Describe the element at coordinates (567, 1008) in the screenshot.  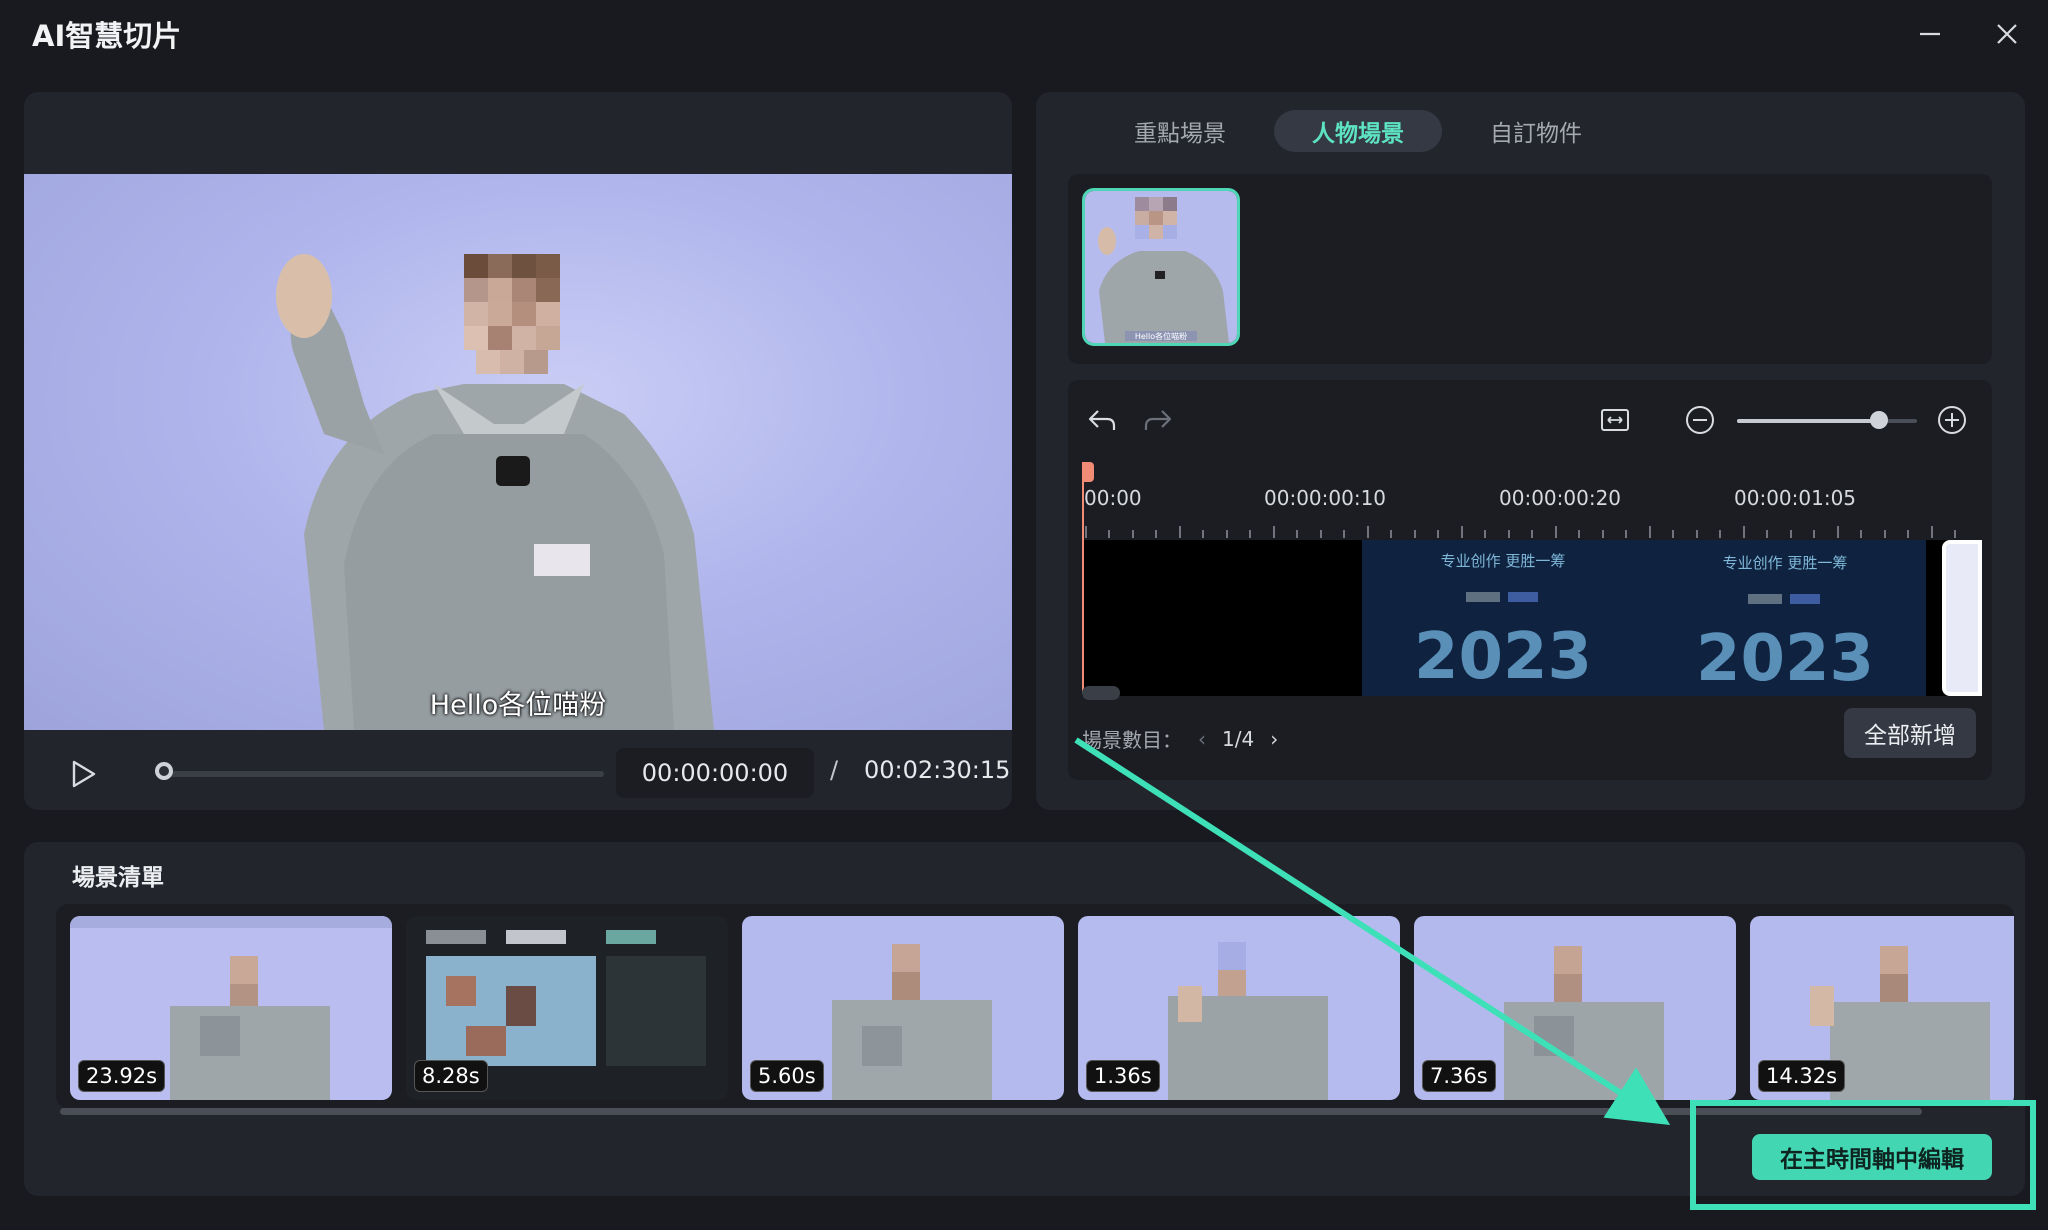
I see `scene-card: 8.28s` at that location.